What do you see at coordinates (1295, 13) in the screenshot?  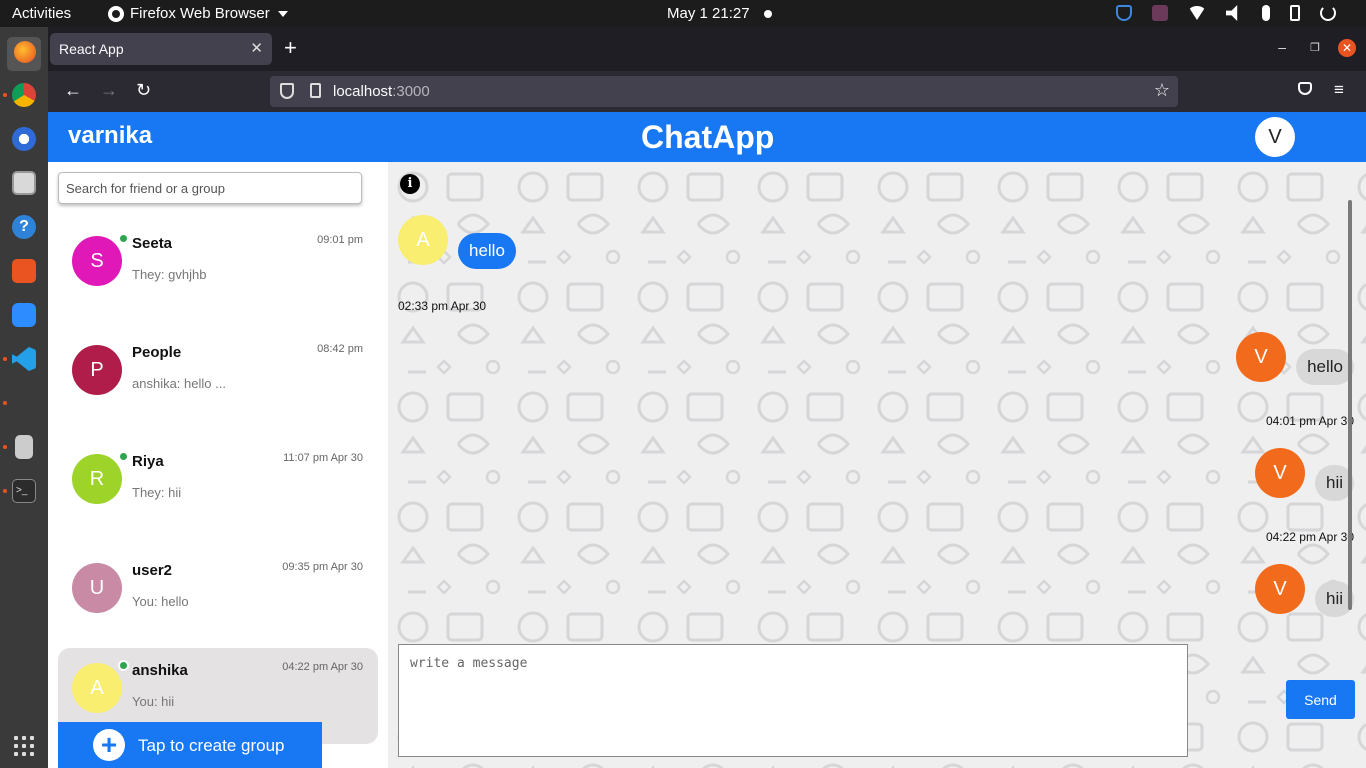 I see `battery-icon` at bounding box center [1295, 13].